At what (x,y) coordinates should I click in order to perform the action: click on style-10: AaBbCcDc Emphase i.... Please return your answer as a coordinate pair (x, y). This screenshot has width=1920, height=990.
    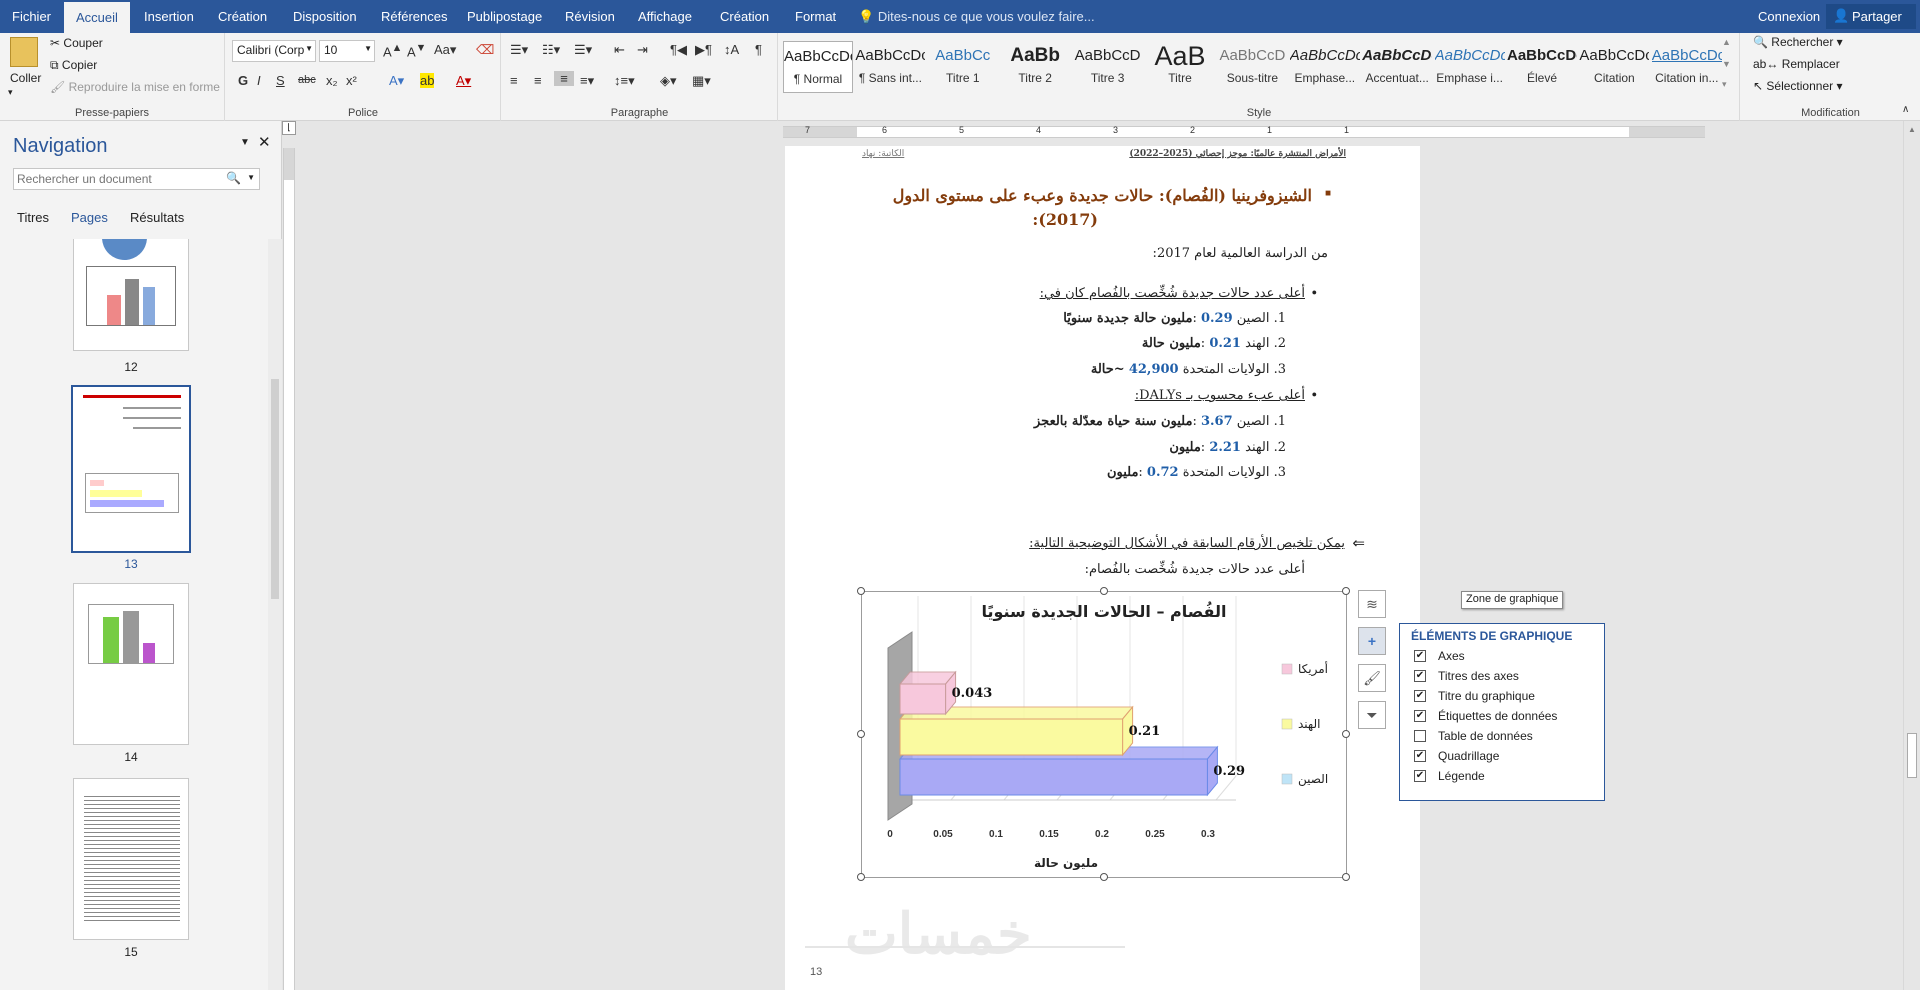
    Looking at the image, I should click on (1470, 67).